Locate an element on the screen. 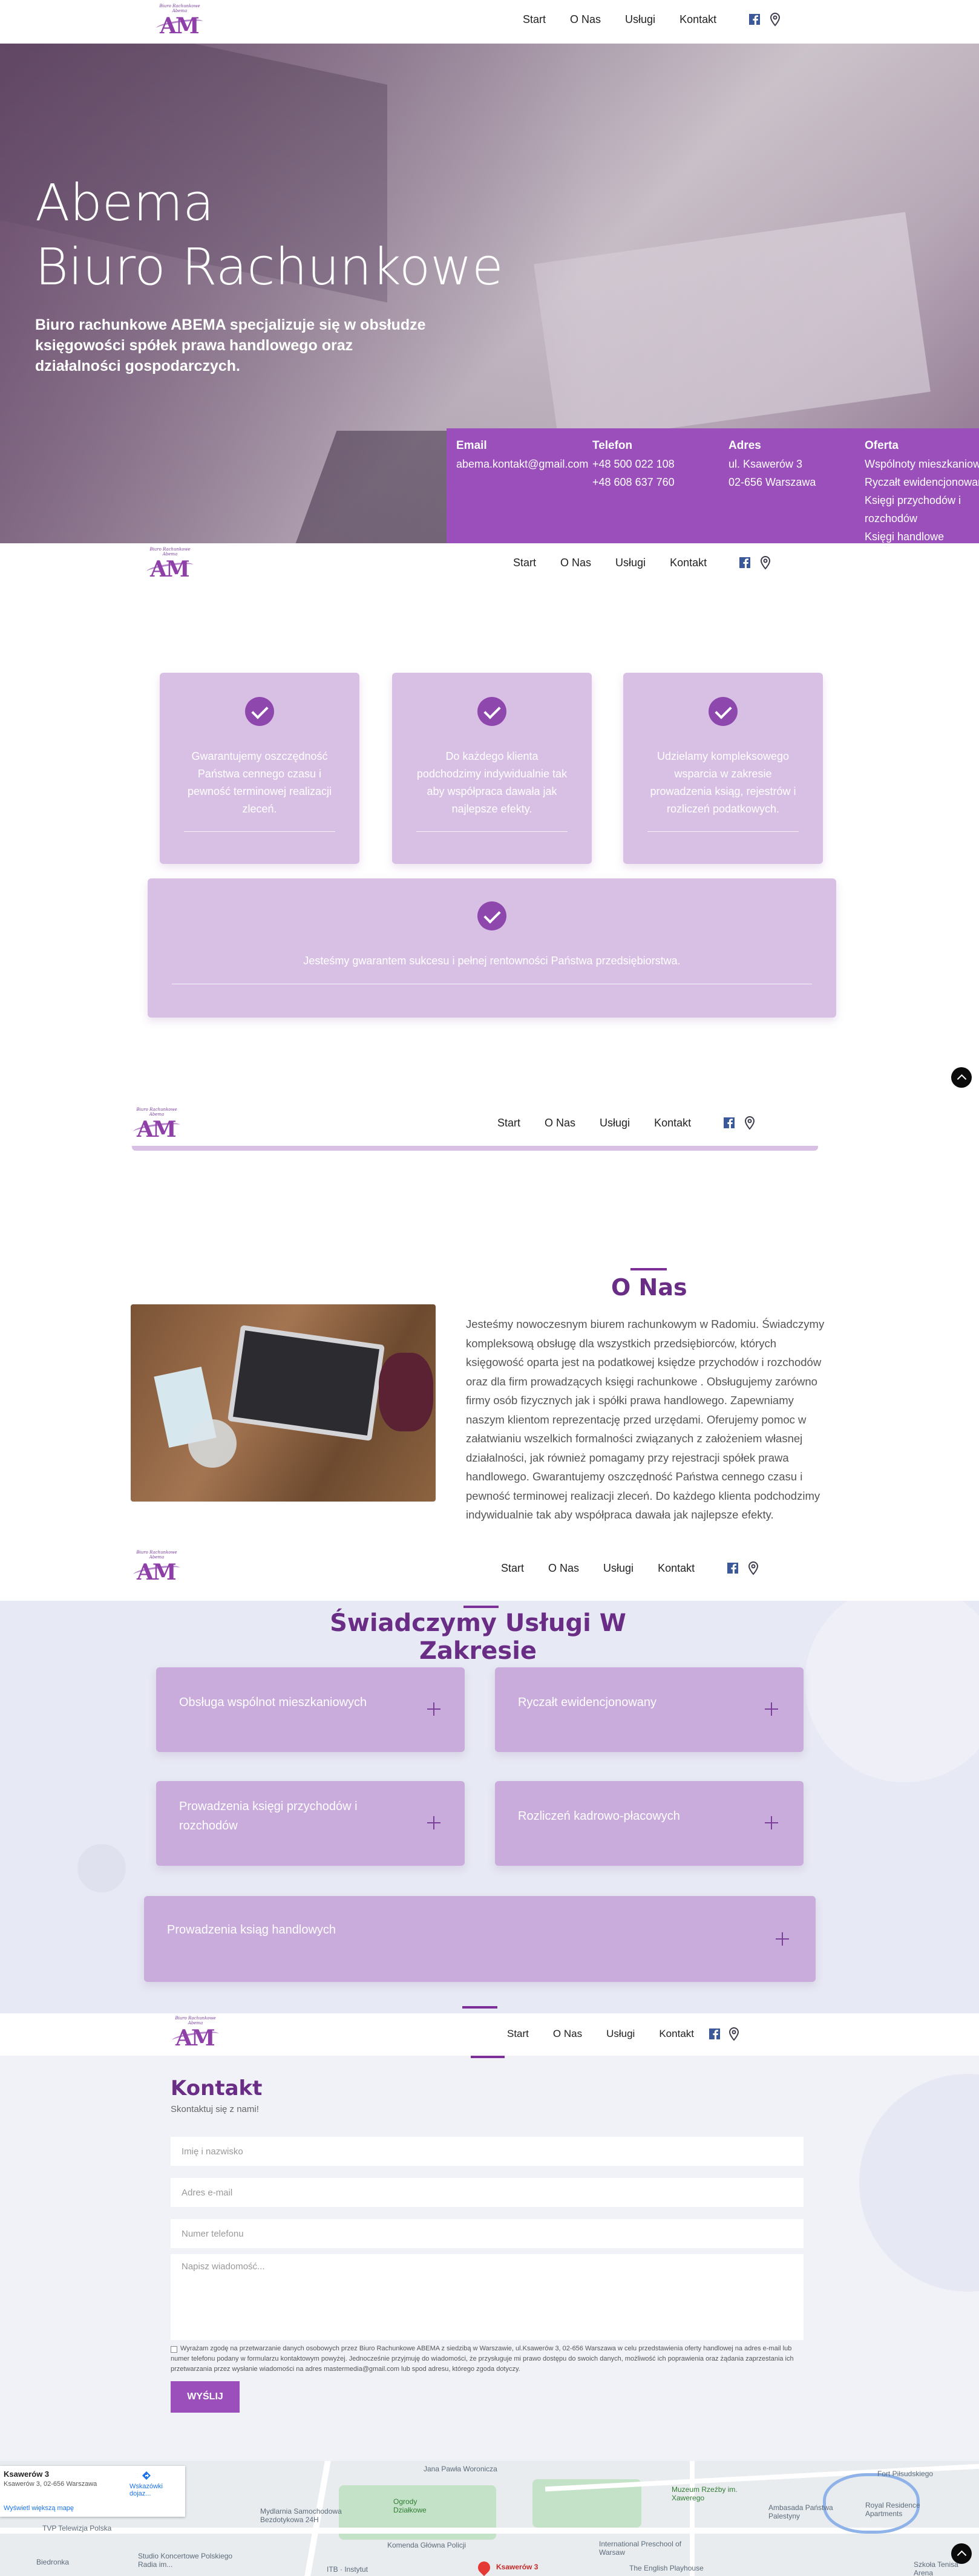 The width and height of the screenshot is (979, 2576). service-item: Ryczałt ewidencjonowany is located at coordinates (649, 1709).